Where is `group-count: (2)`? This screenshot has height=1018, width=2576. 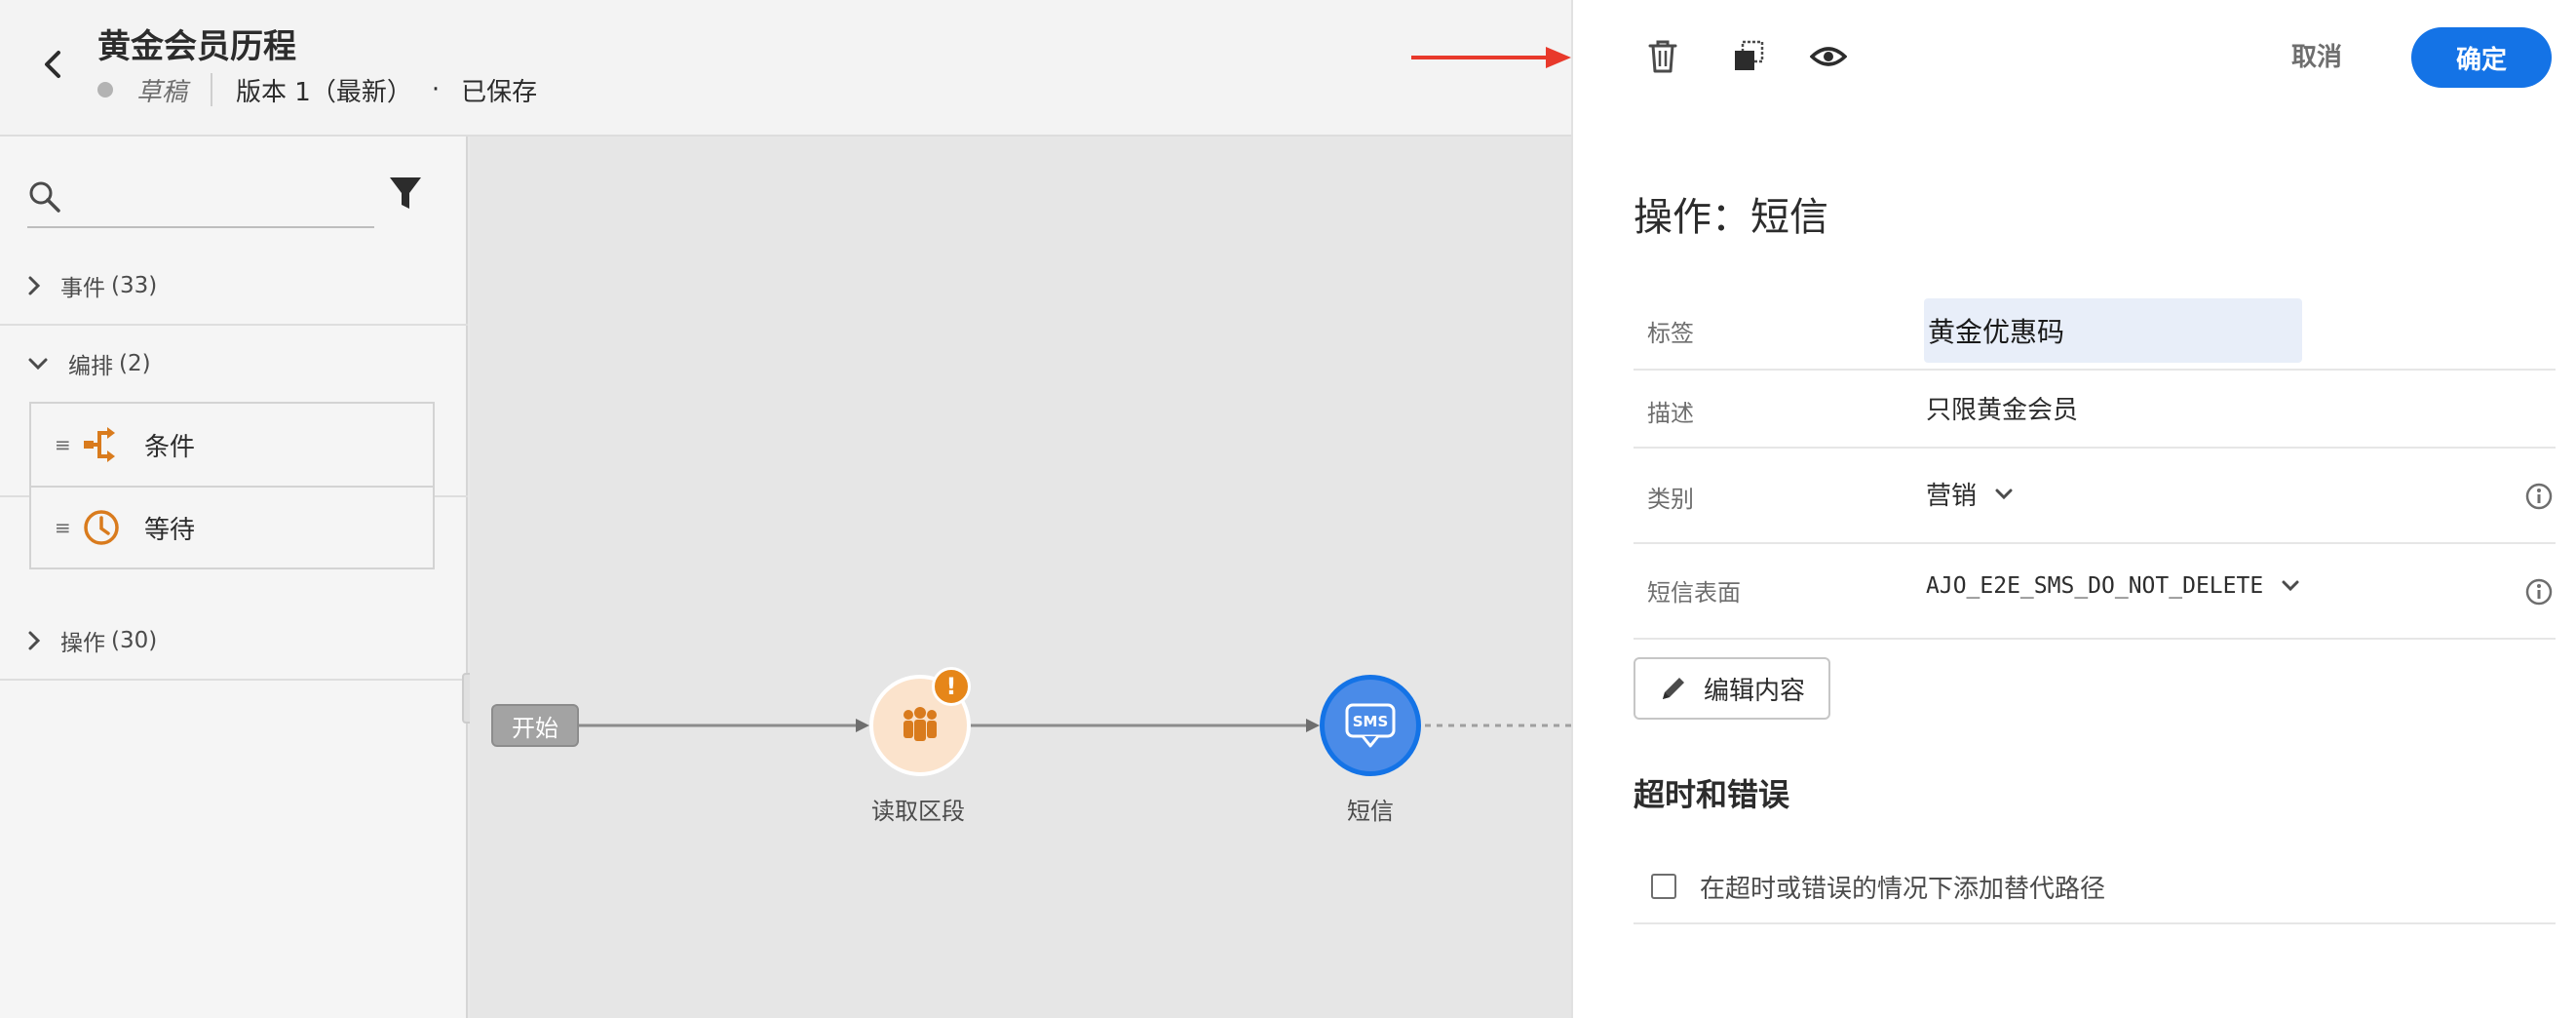
group-count: (2) is located at coordinates (135, 363).